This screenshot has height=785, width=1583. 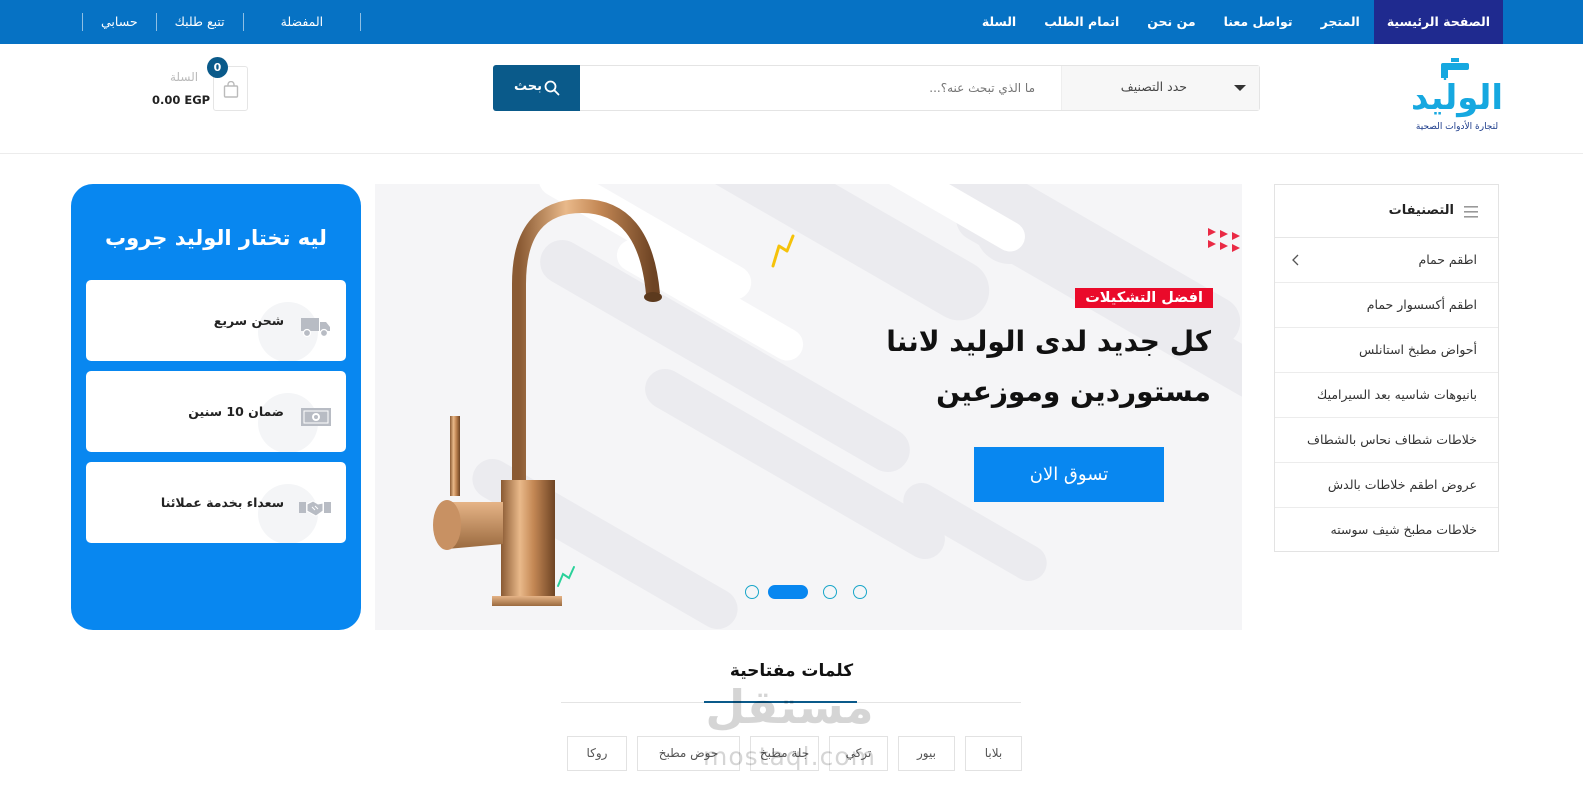 What do you see at coordinates (200, 22) in the screenshot?
I see `util-track-order-link: تتبع طلبك` at bounding box center [200, 22].